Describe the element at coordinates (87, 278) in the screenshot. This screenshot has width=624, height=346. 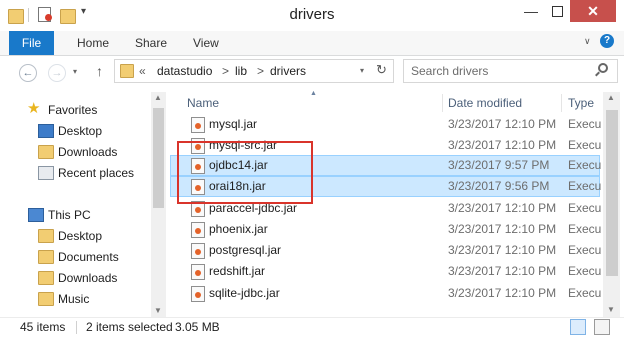
I see `nav-pc-downloads: Downloads` at that location.